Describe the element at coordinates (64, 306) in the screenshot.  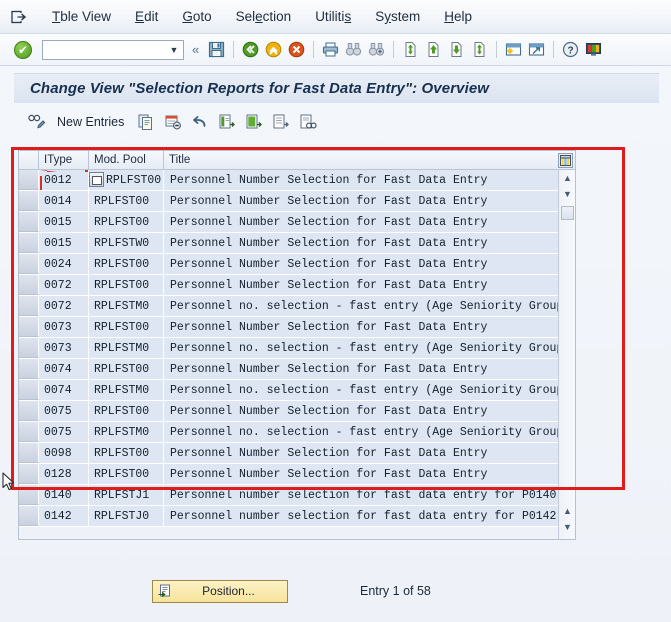
I see `cell-itype: 0072` at that location.